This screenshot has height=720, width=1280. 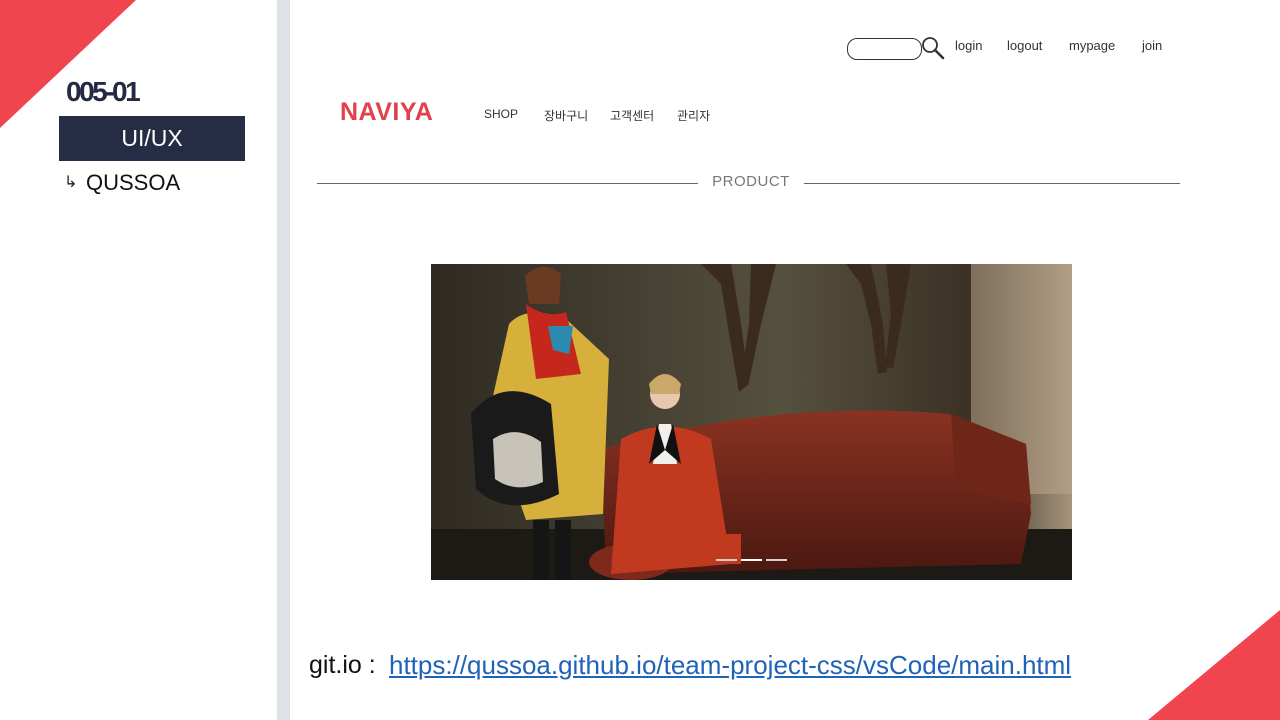 I want to click on vertical-divider, so click(x=283, y=360).